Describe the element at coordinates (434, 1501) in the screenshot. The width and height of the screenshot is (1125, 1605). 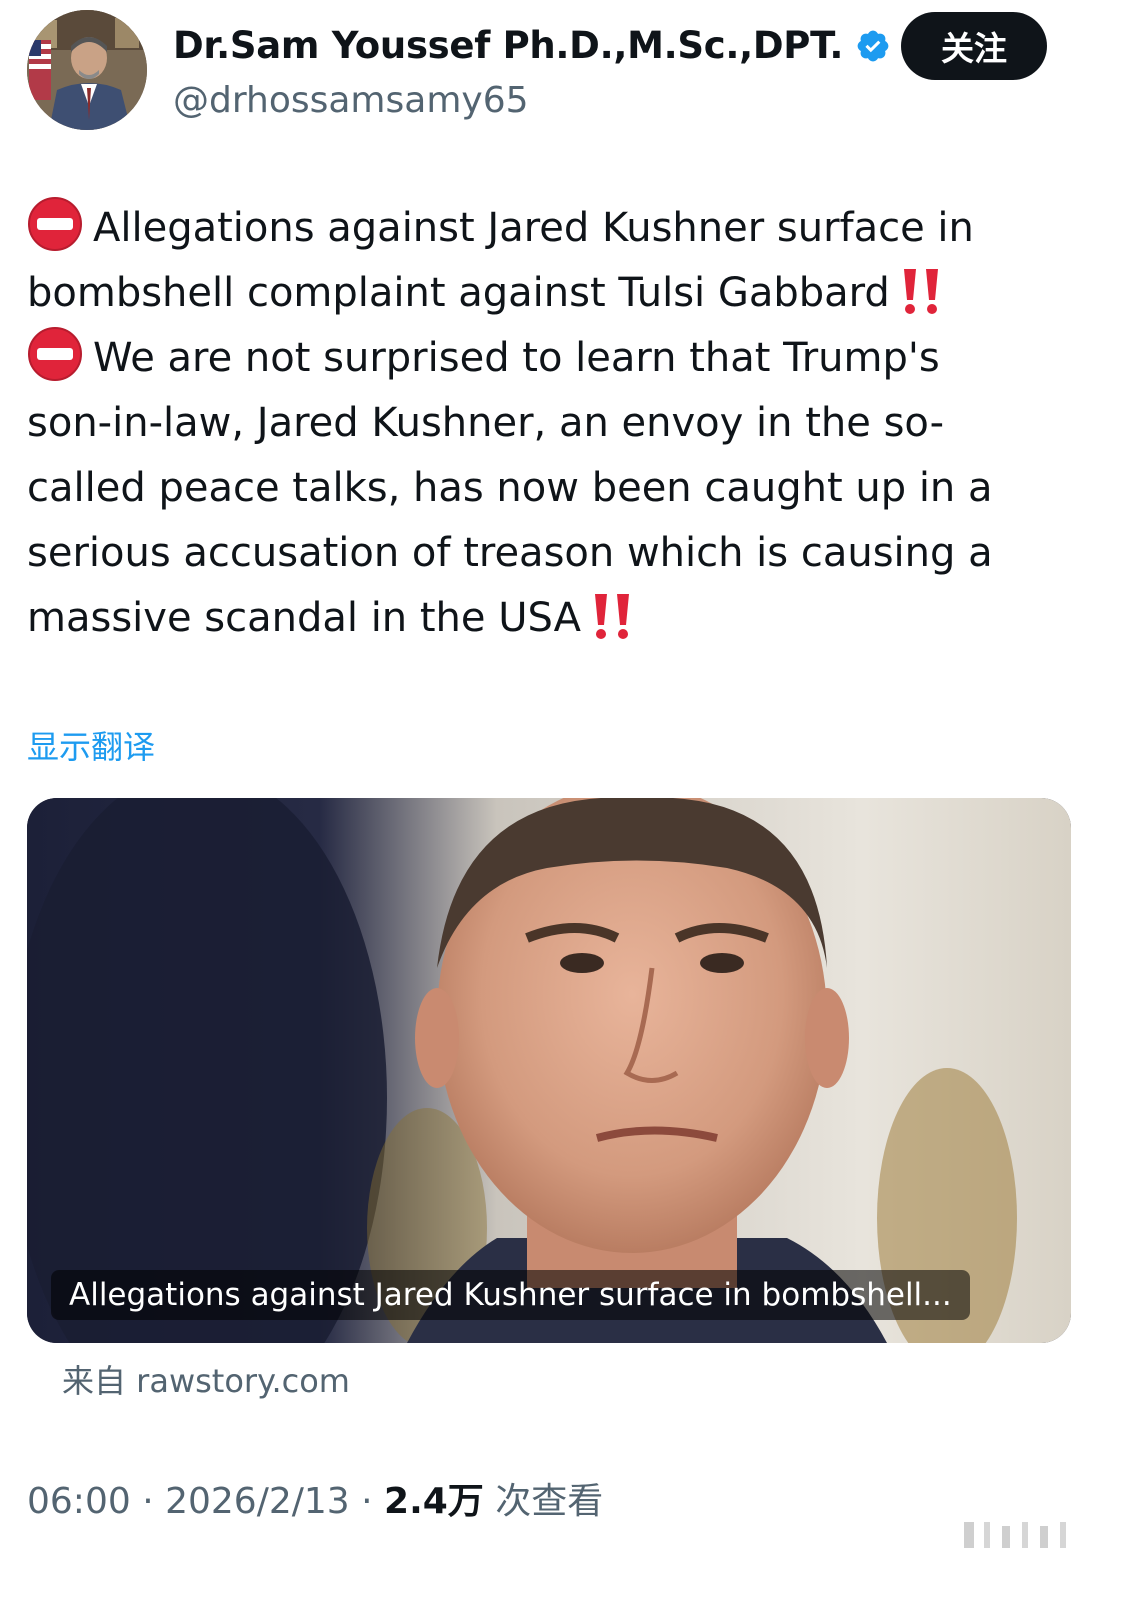
I see `views-count: 2.4万` at that location.